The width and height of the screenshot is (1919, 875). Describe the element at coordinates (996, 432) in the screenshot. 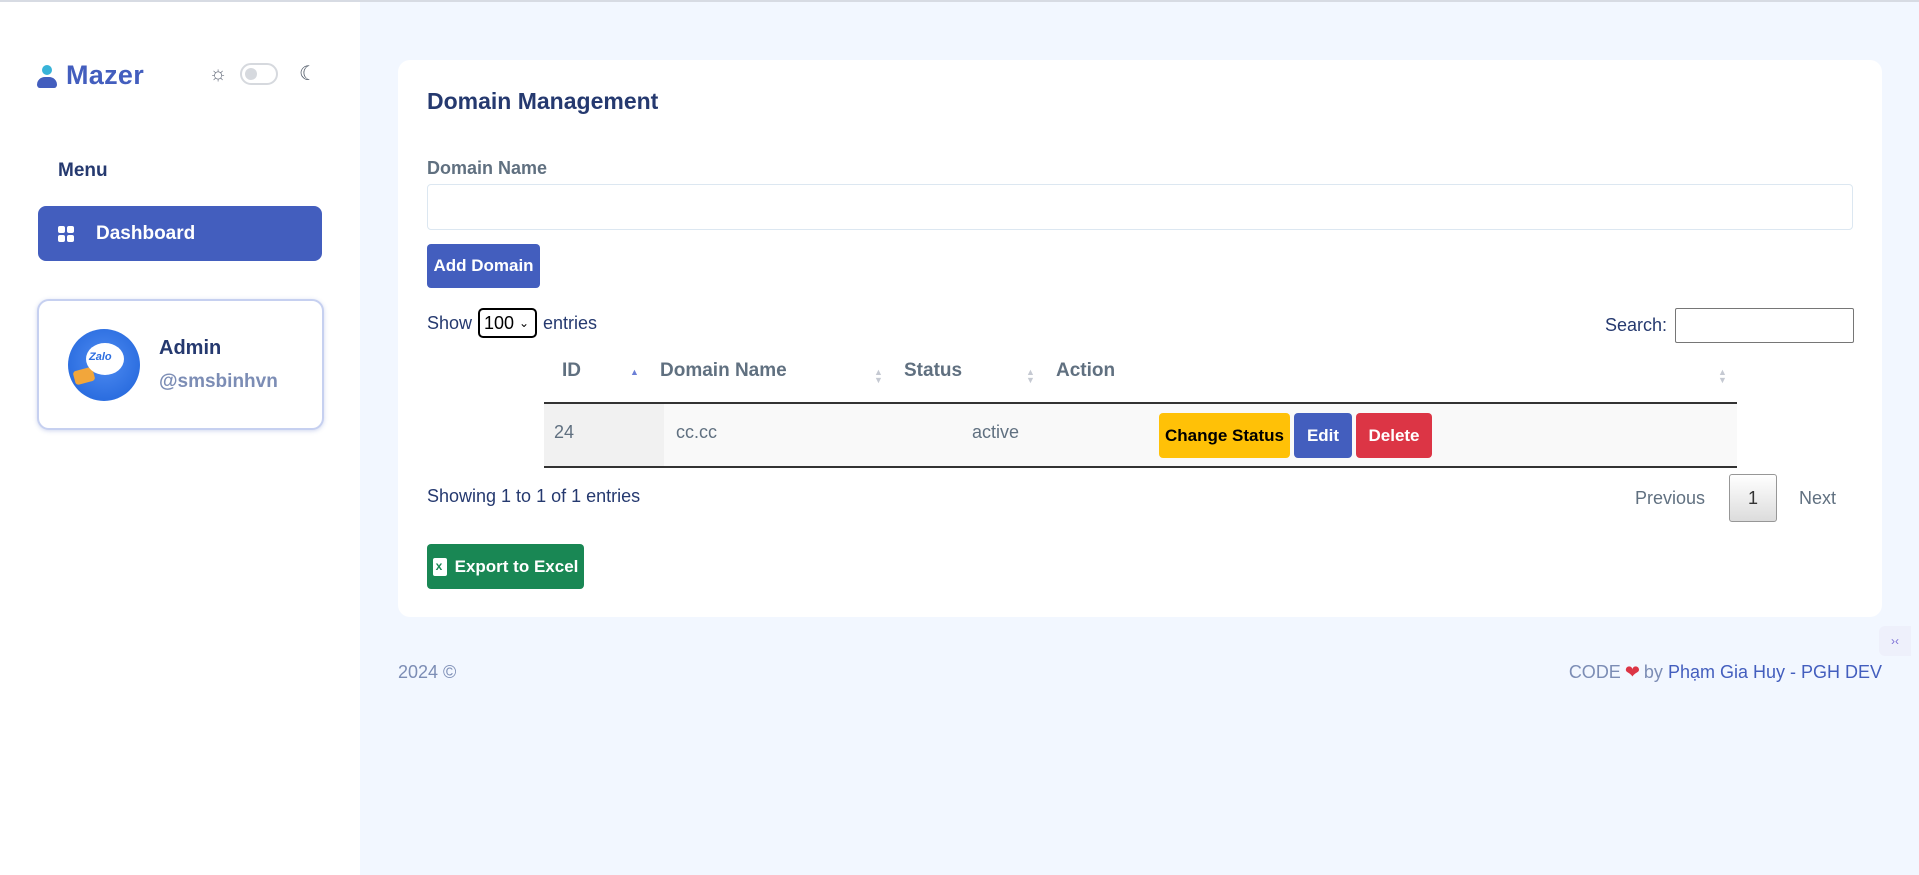

I see `cell-status: active` at that location.